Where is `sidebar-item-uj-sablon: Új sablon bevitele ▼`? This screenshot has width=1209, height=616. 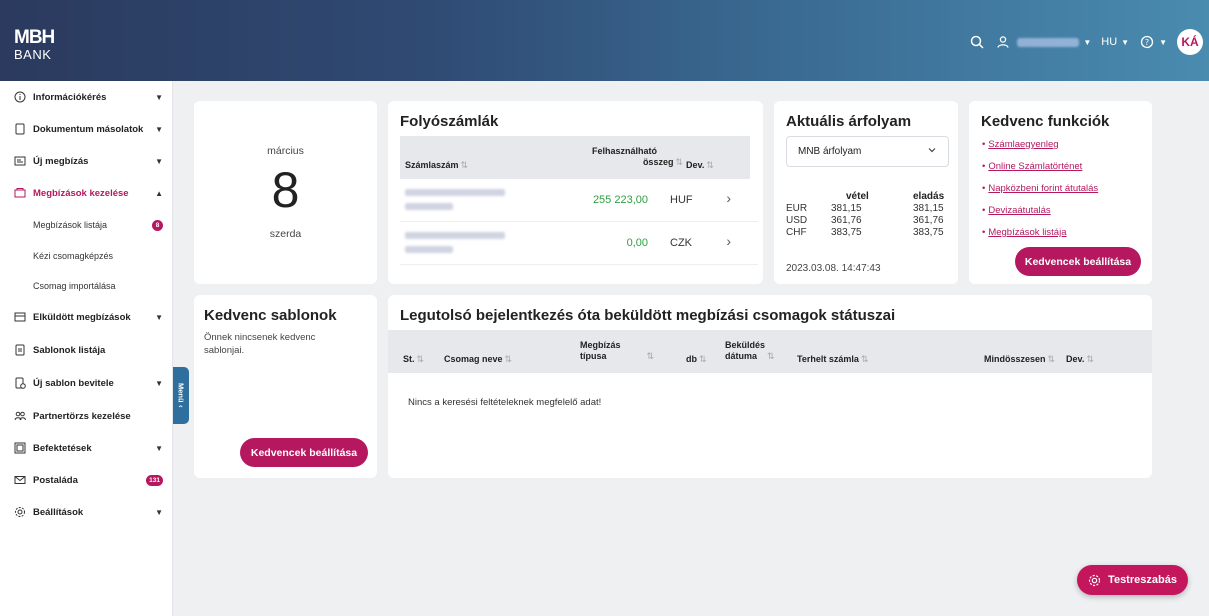
sidebar-item-uj-sablon: Új sablon bevitele ▼ is located at coordinates (86, 383).